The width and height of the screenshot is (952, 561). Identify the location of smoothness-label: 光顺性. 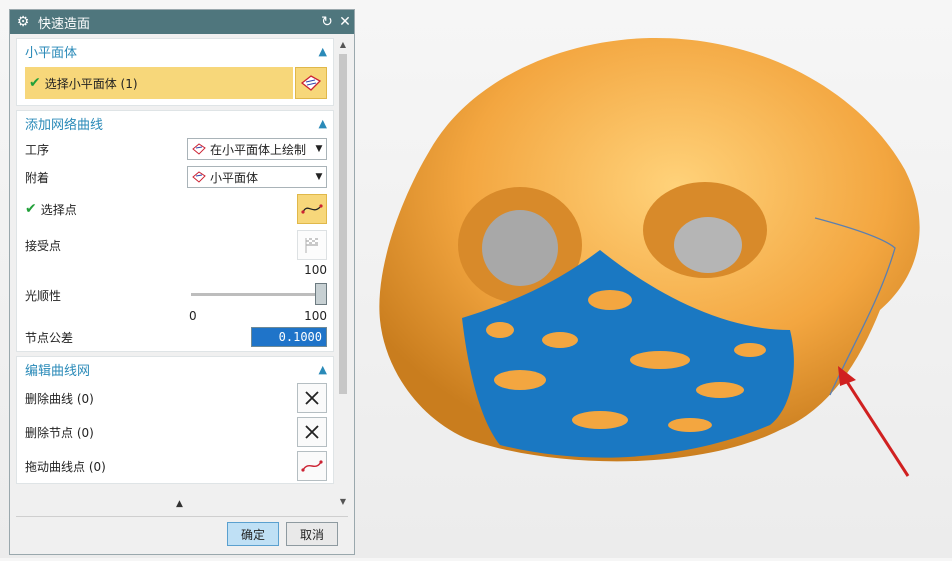
(43, 296).